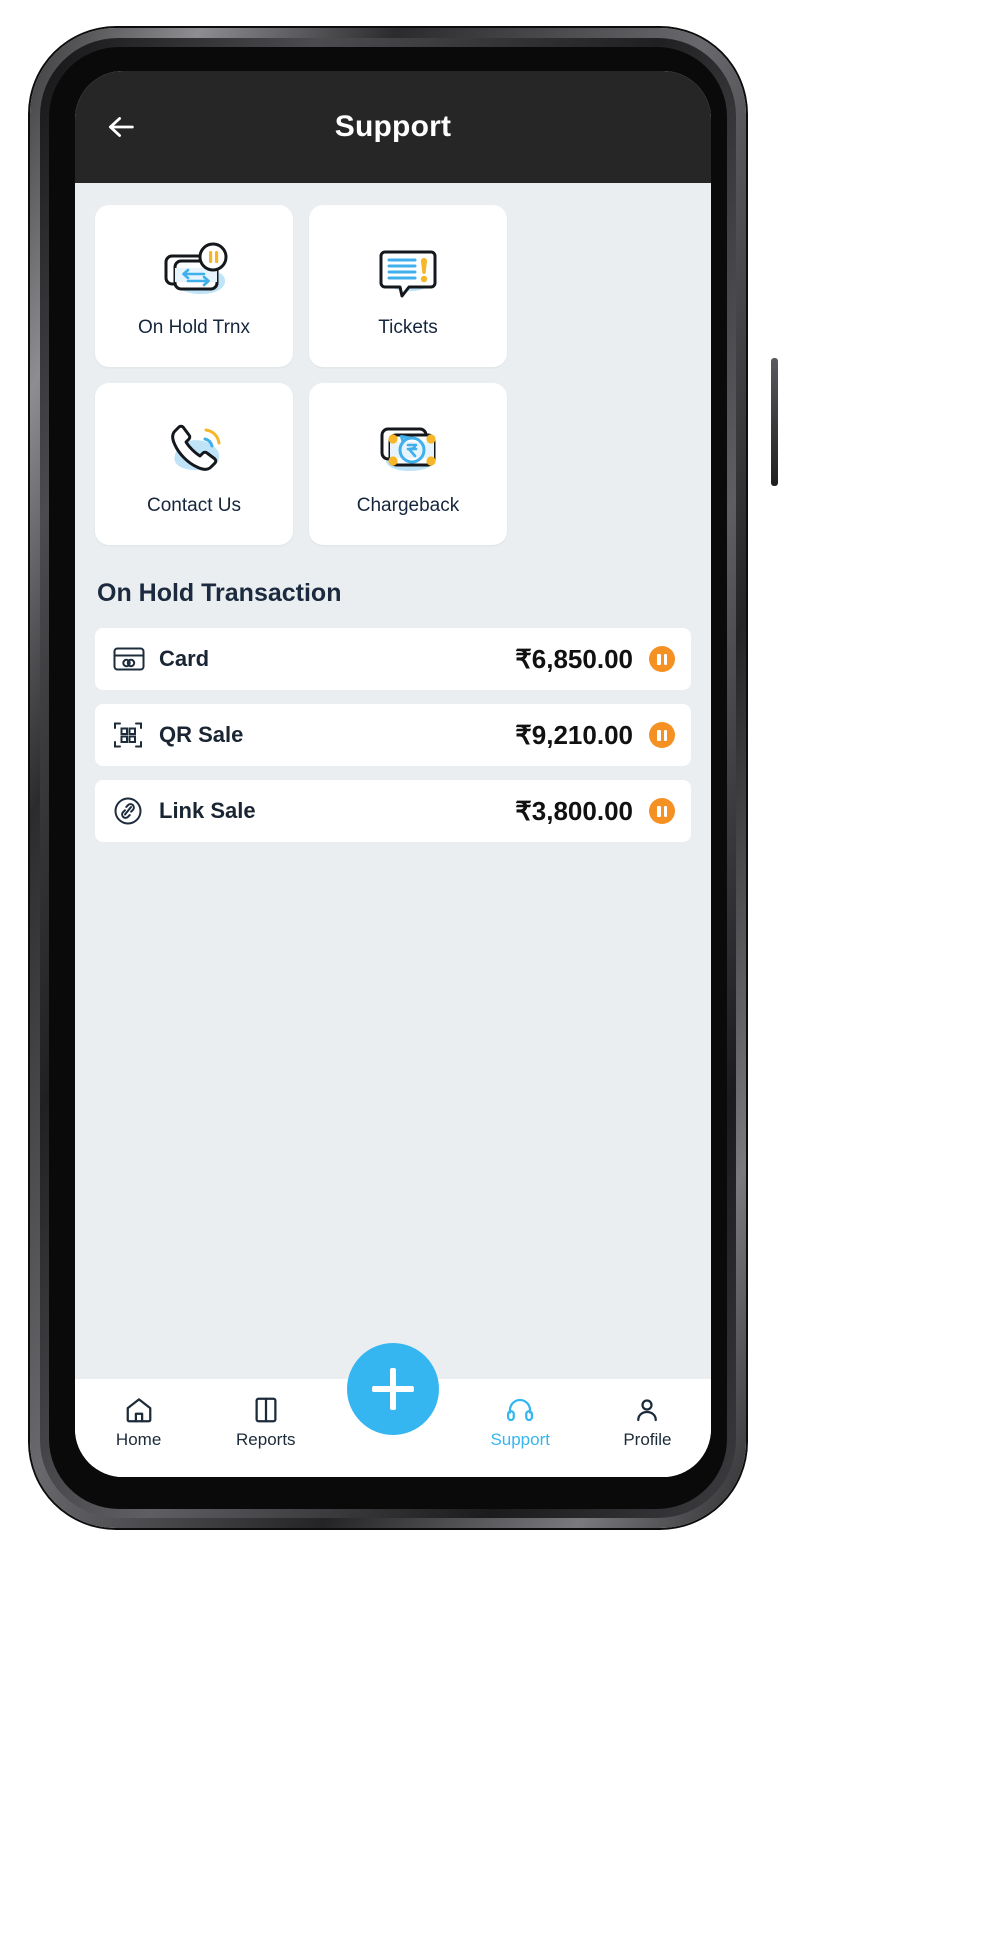 The height and width of the screenshot is (1957, 994). Describe the element at coordinates (131, 811) in the screenshot. I see `link-icon` at that location.